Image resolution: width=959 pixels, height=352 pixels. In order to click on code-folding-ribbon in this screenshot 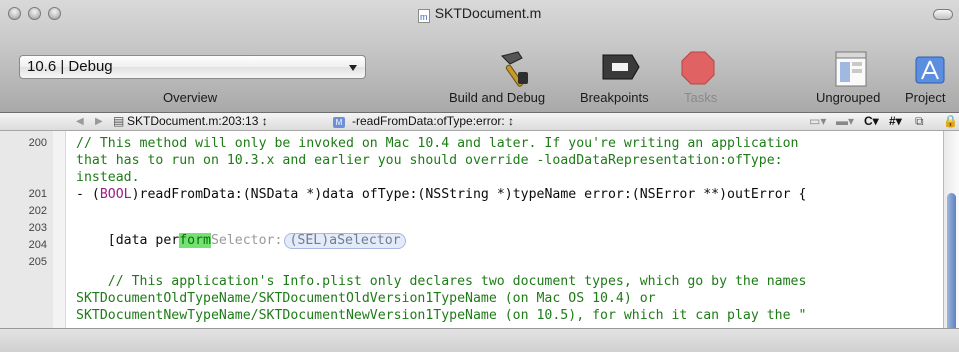, I will do `click(59, 229)`.